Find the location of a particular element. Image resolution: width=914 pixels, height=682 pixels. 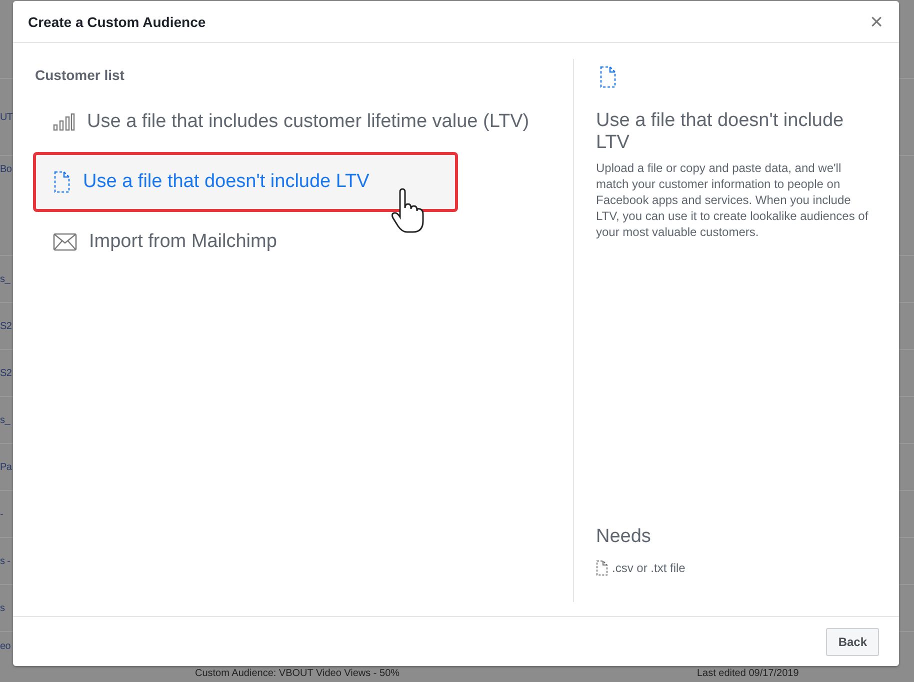

table-cell: eo is located at coordinates (5, 646).